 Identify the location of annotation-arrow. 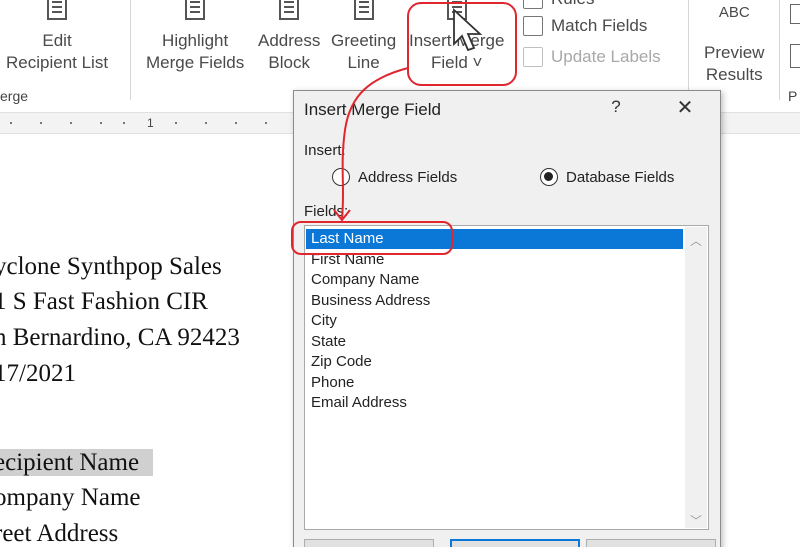
(371, 144).